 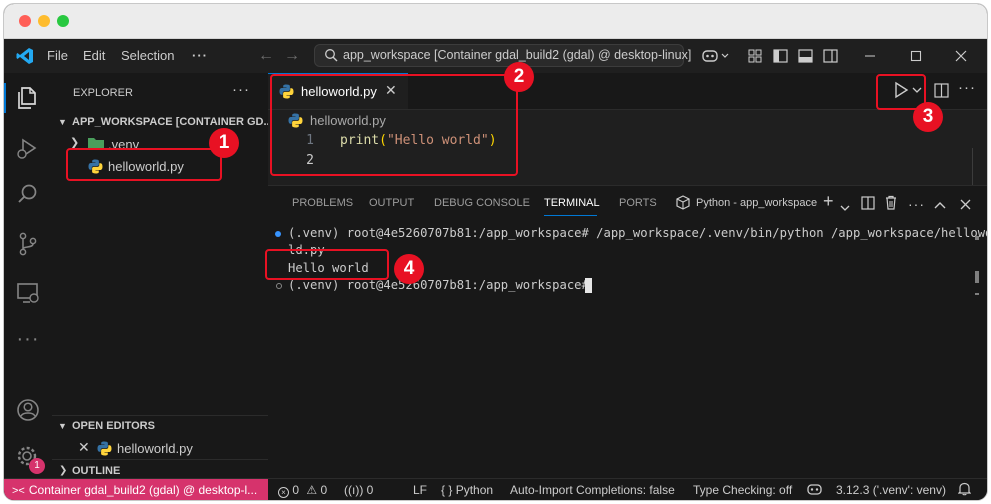 I want to click on split-editor-icon, so click(x=941, y=93).